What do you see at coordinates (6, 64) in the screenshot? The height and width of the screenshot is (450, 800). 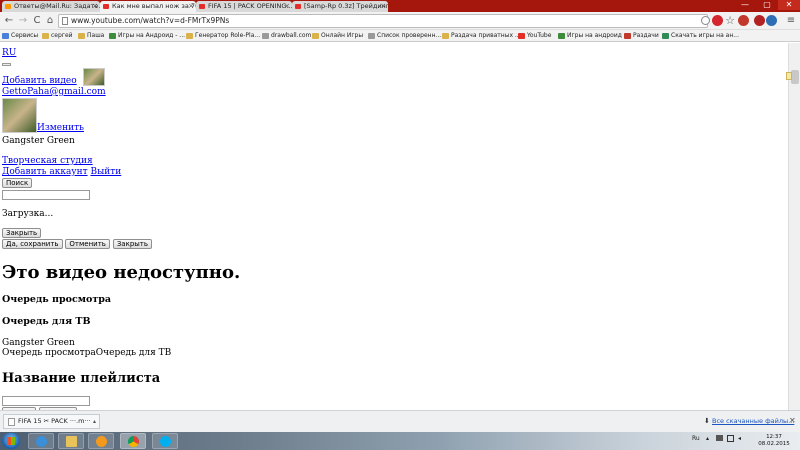 I see `masthead-toggle-button` at bounding box center [6, 64].